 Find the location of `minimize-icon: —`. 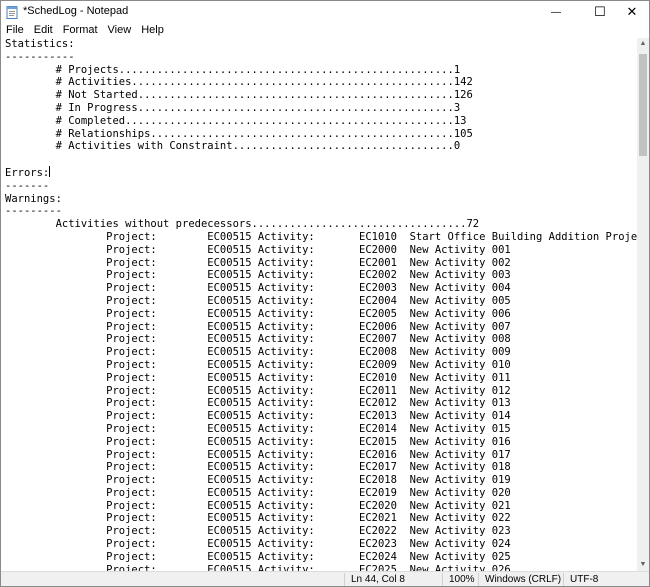

minimize-icon: — is located at coordinates (556, 12).